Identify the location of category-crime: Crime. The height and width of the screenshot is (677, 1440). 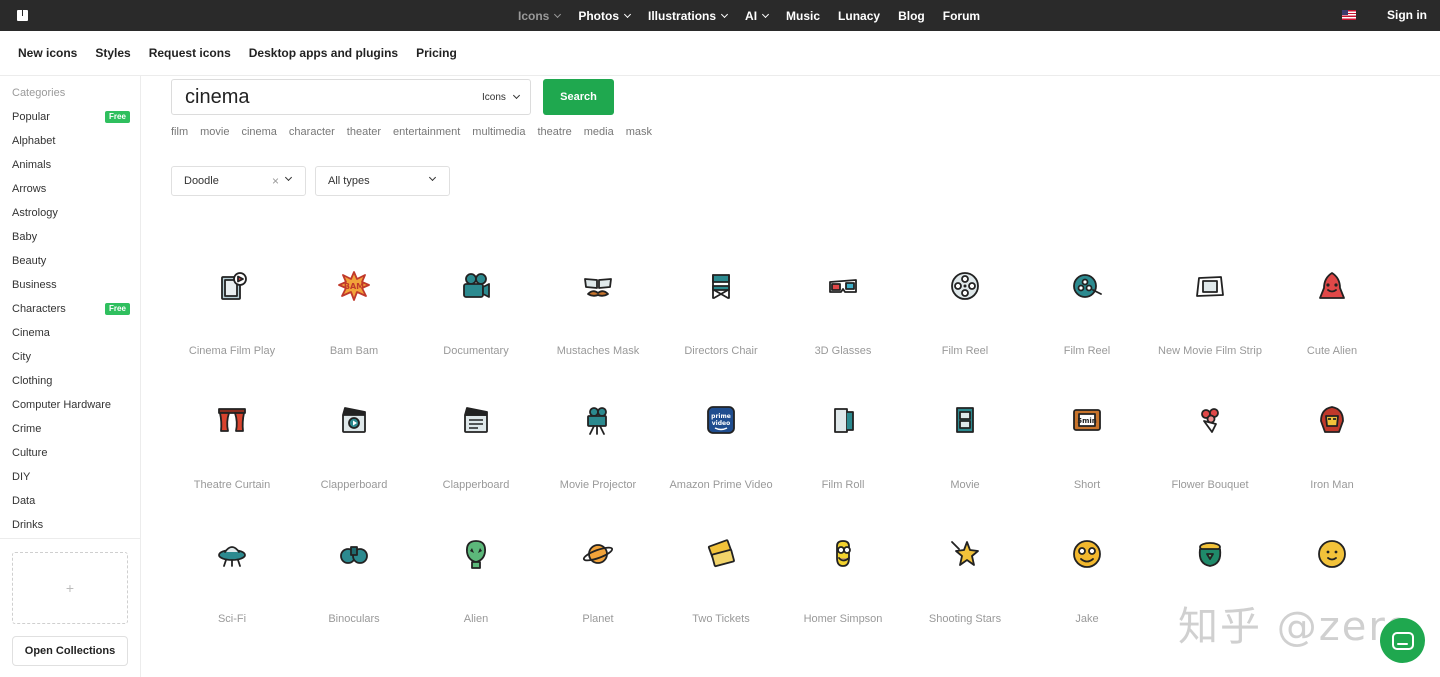
(70, 432).